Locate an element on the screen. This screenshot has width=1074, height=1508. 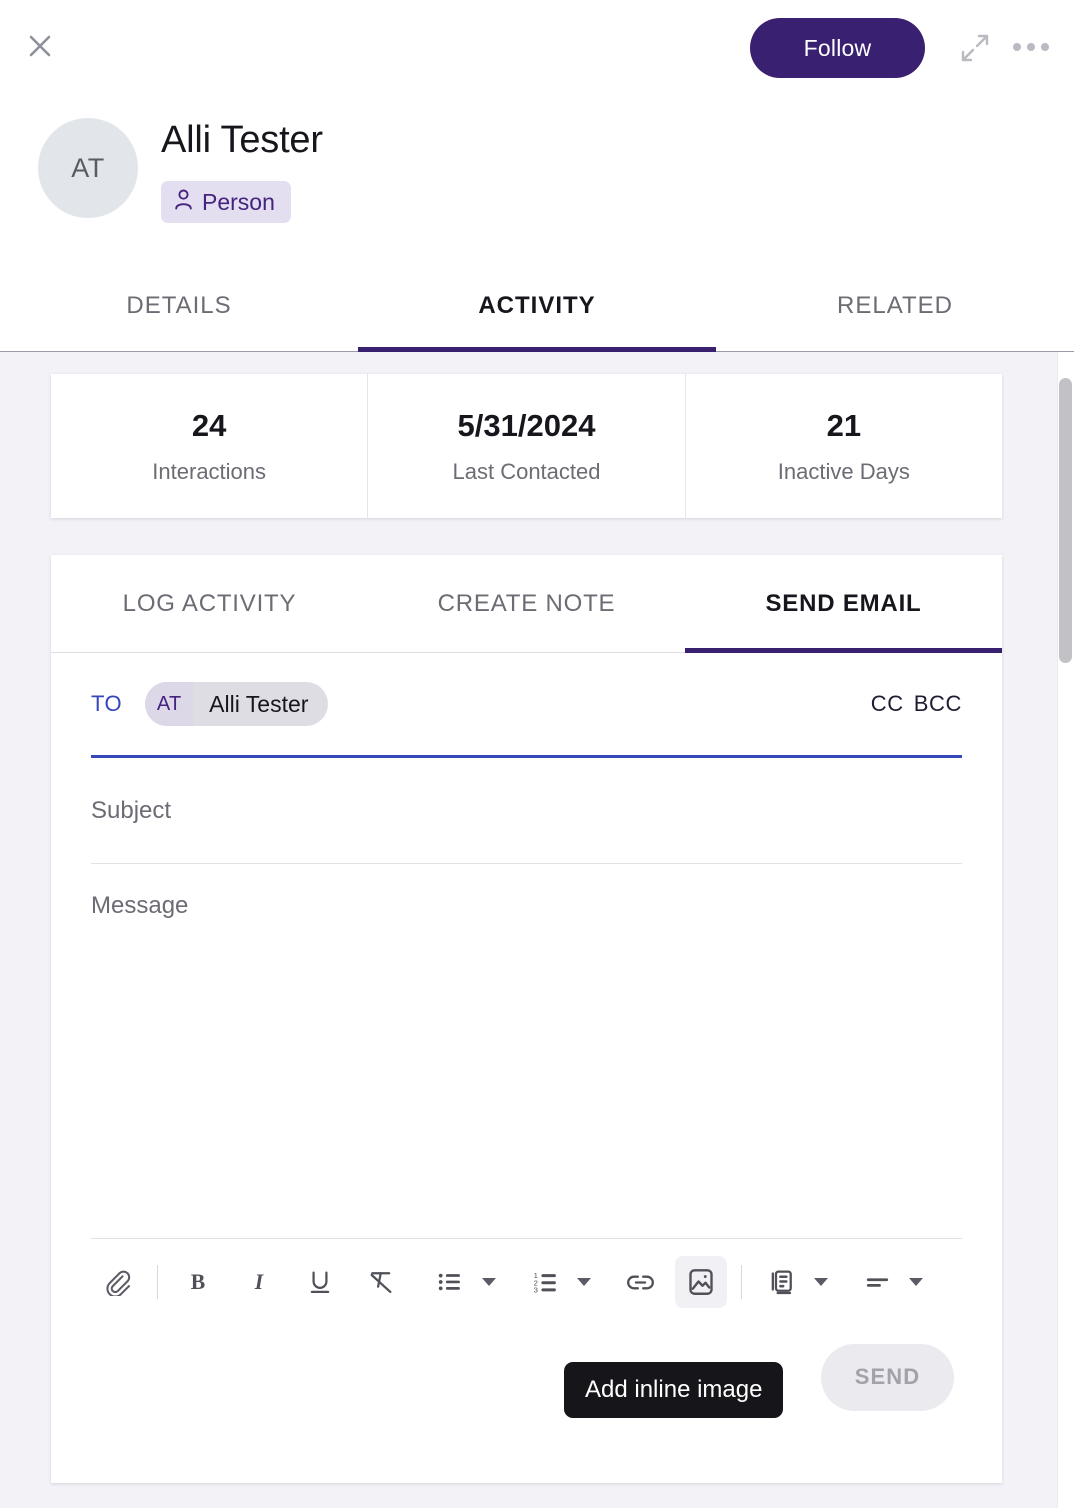
stat-last-contacted: 5/31/2024 Last Contacted is located at coordinates (527, 446).